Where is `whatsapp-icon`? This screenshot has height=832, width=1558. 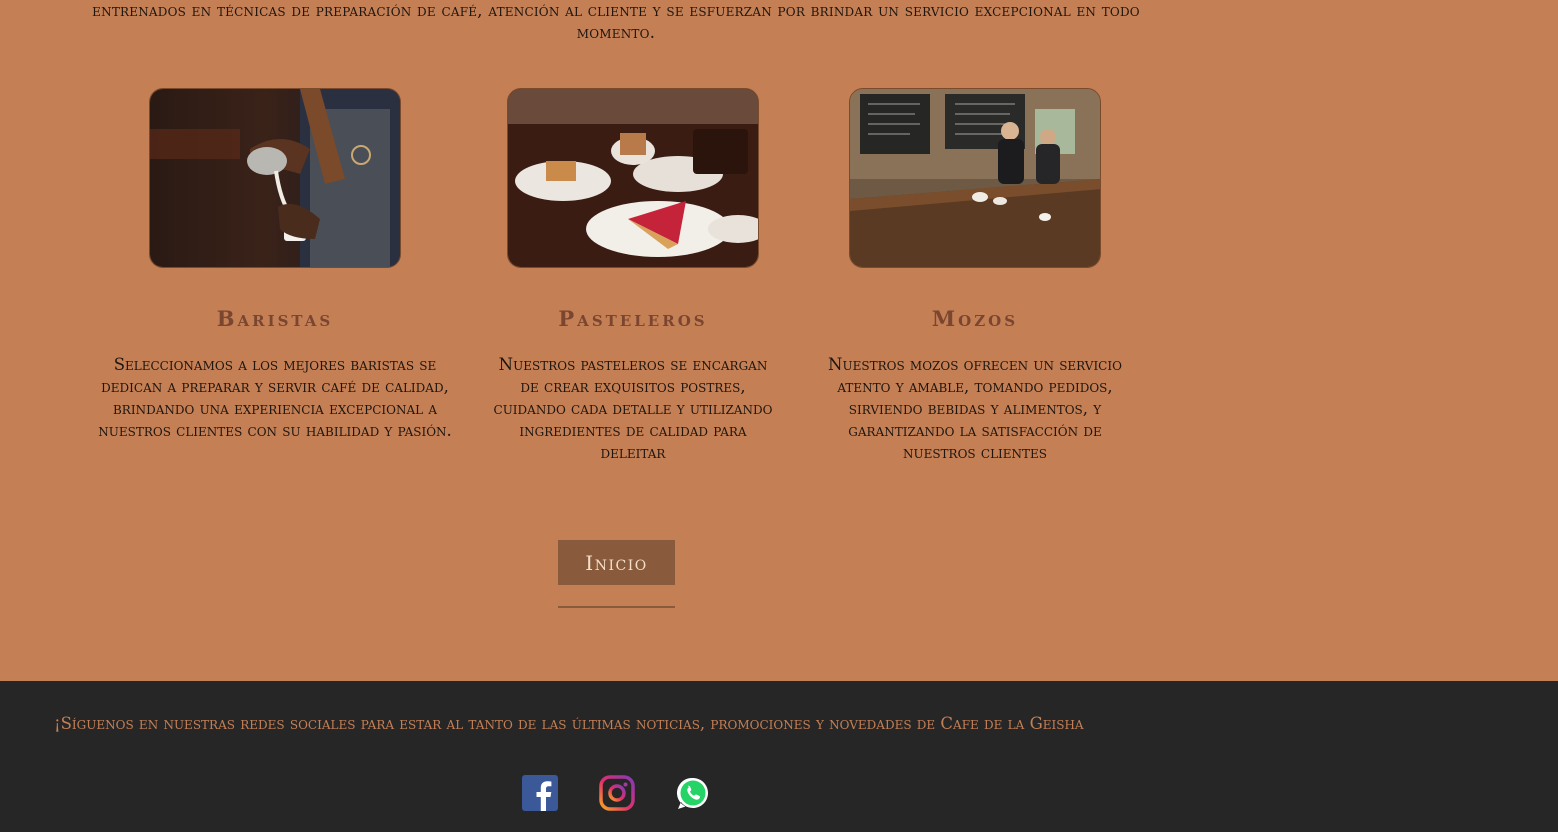 whatsapp-icon is located at coordinates (693, 793).